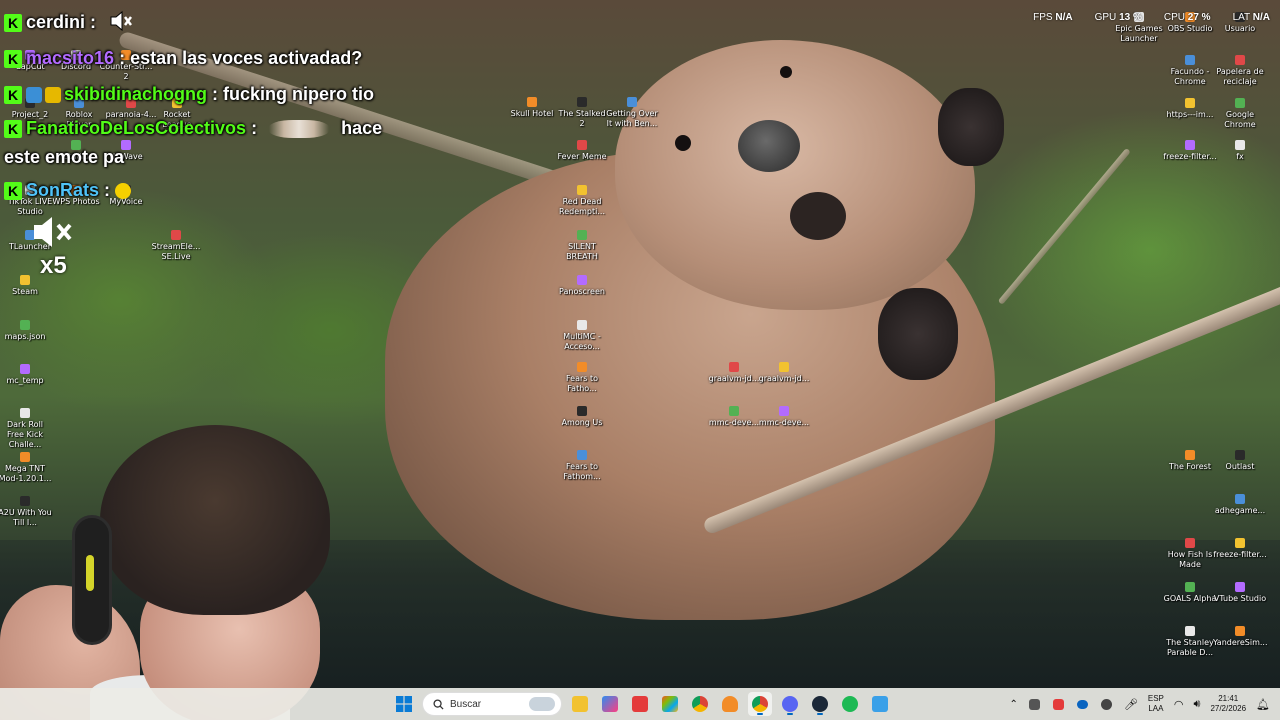 The height and width of the screenshot is (720, 1280). What do you see at coordinates (683, 143) in the screenshot?
I see `beaver-eye-left` at bounding box center [683, 143].